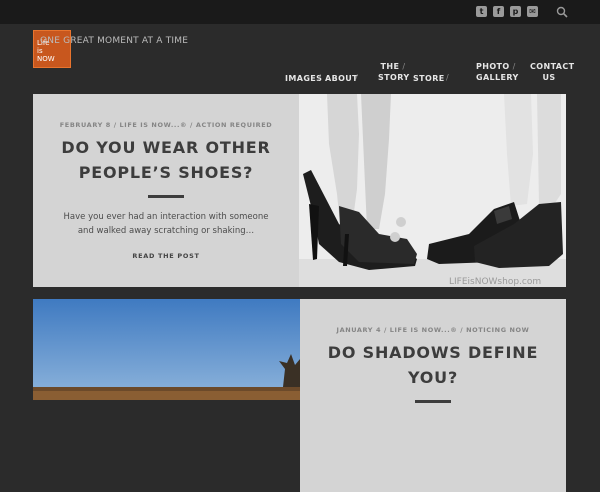 The height and width of the screenshot is (492, 600). I want to click on landscape-photo, so click(166, 349).